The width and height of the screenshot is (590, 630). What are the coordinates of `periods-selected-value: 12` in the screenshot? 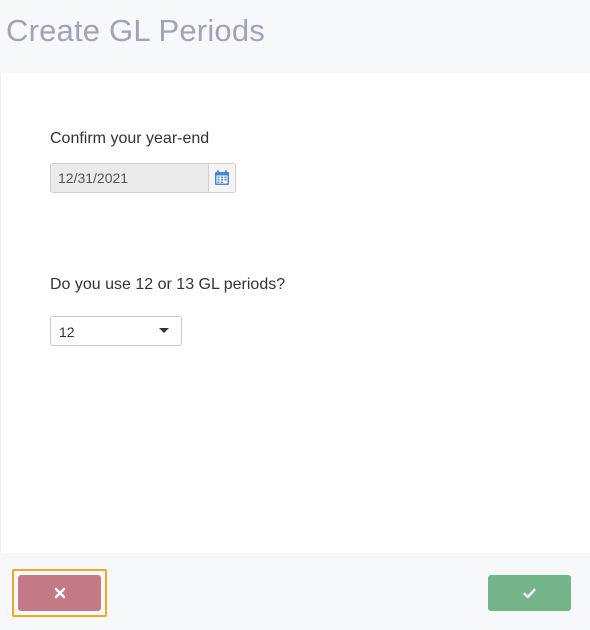 It's located at (67, 332).